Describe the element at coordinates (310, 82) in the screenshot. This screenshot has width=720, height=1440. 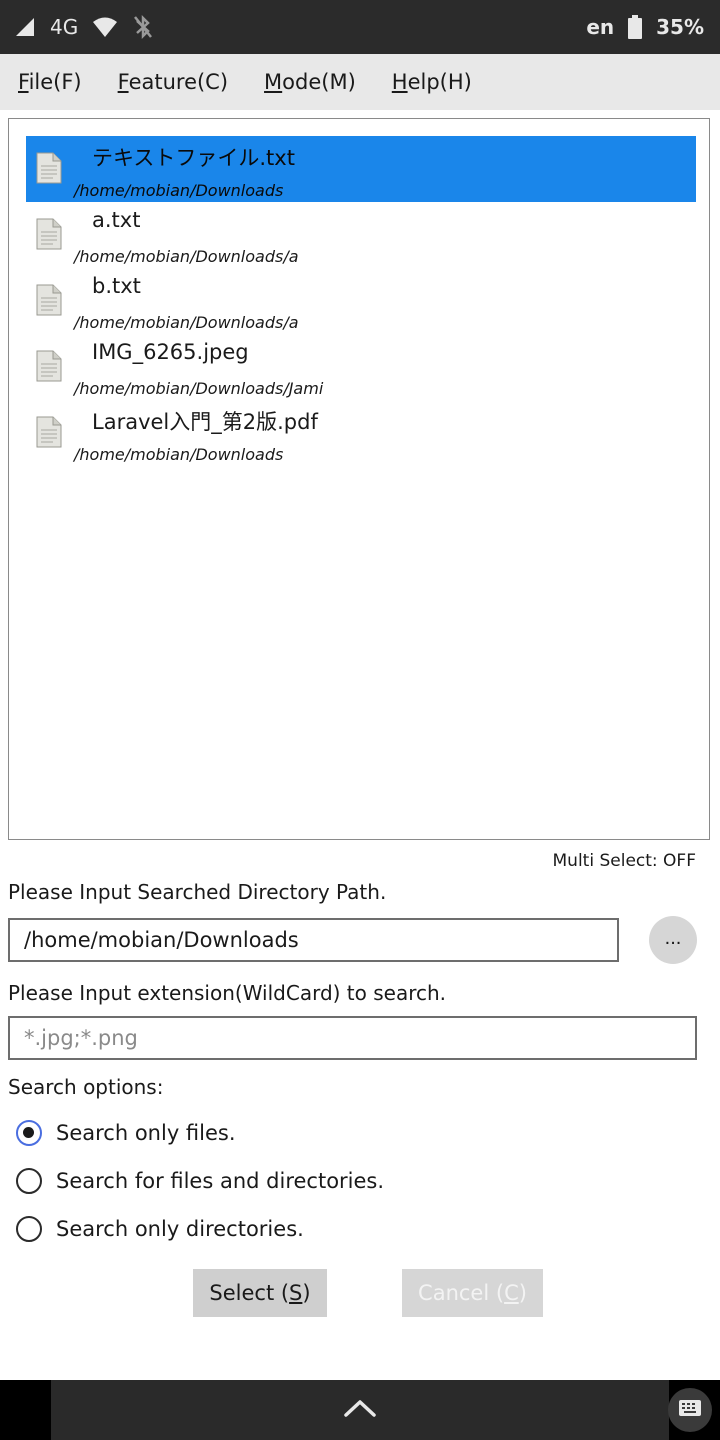
I see `menu-mode: Mode(M)` at that location.